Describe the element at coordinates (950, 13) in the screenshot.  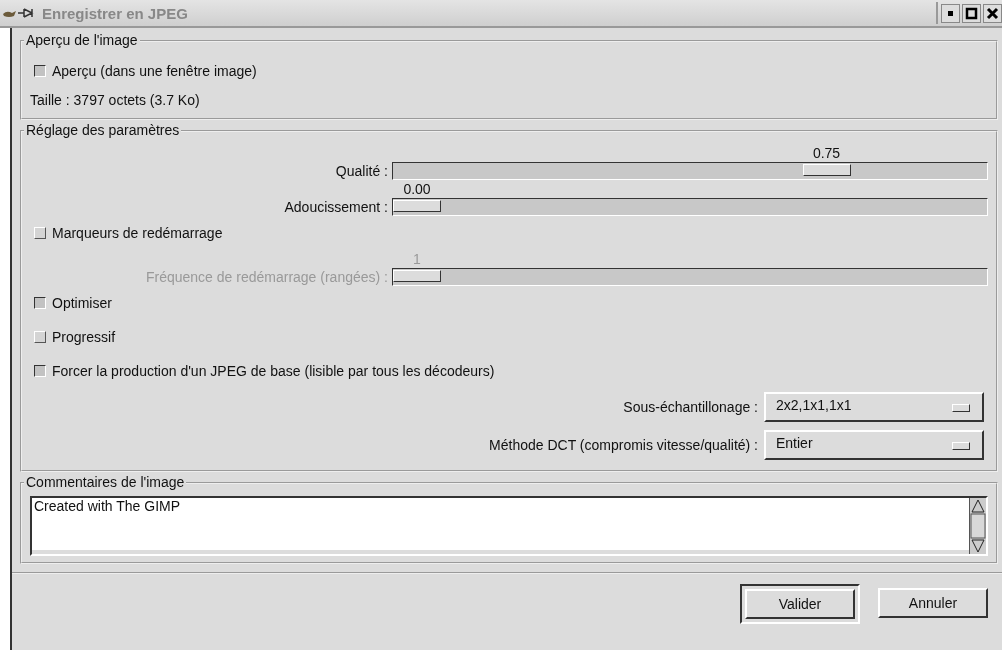
I see `minimize-button` at that location.